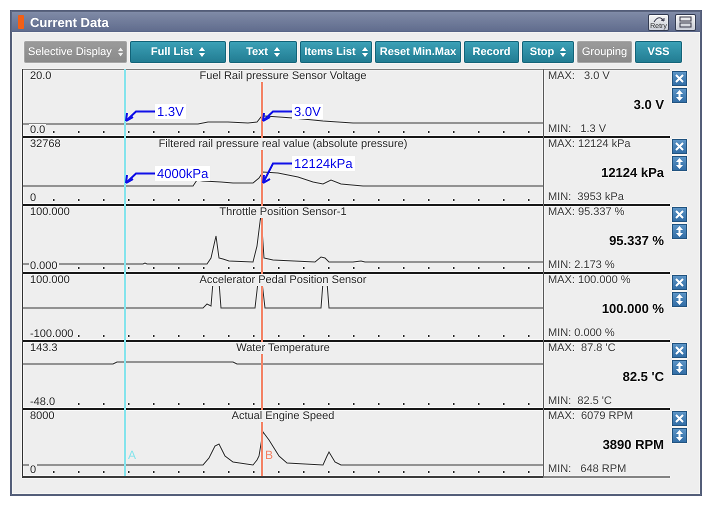 The image size is (712, 506). What do you see at coordinates (42, 402) in the screenshot?
I see `scale-min-label: -48.0` at bounding box center [42, 402].